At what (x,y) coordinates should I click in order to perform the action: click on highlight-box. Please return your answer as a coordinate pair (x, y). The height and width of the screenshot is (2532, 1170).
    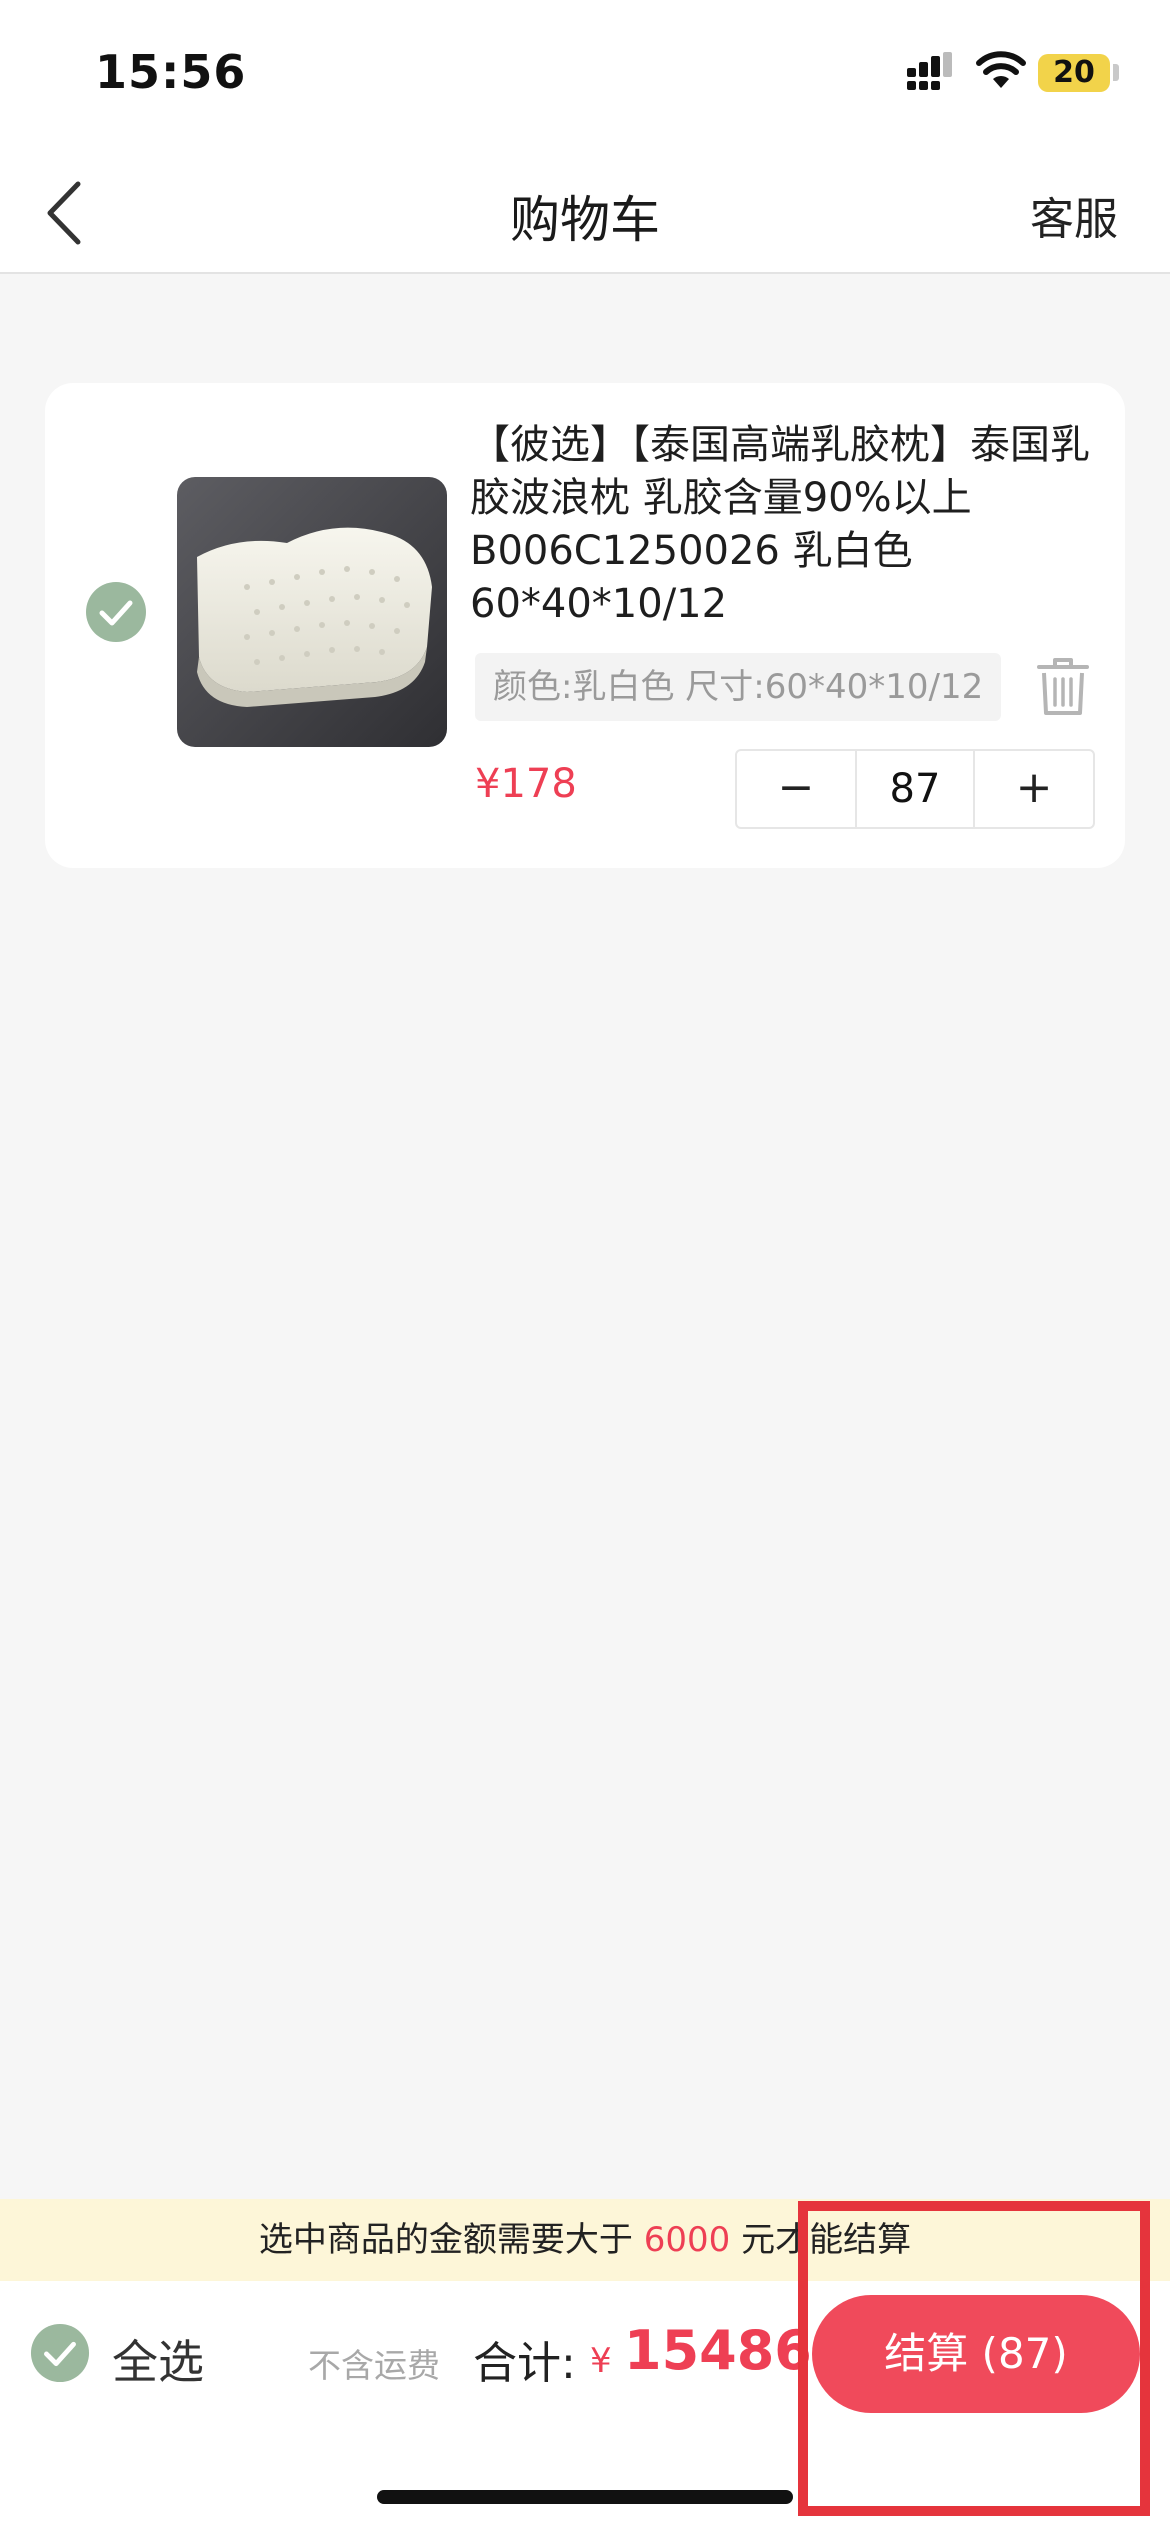
    Looking at the image, I should click on (974, 2358).